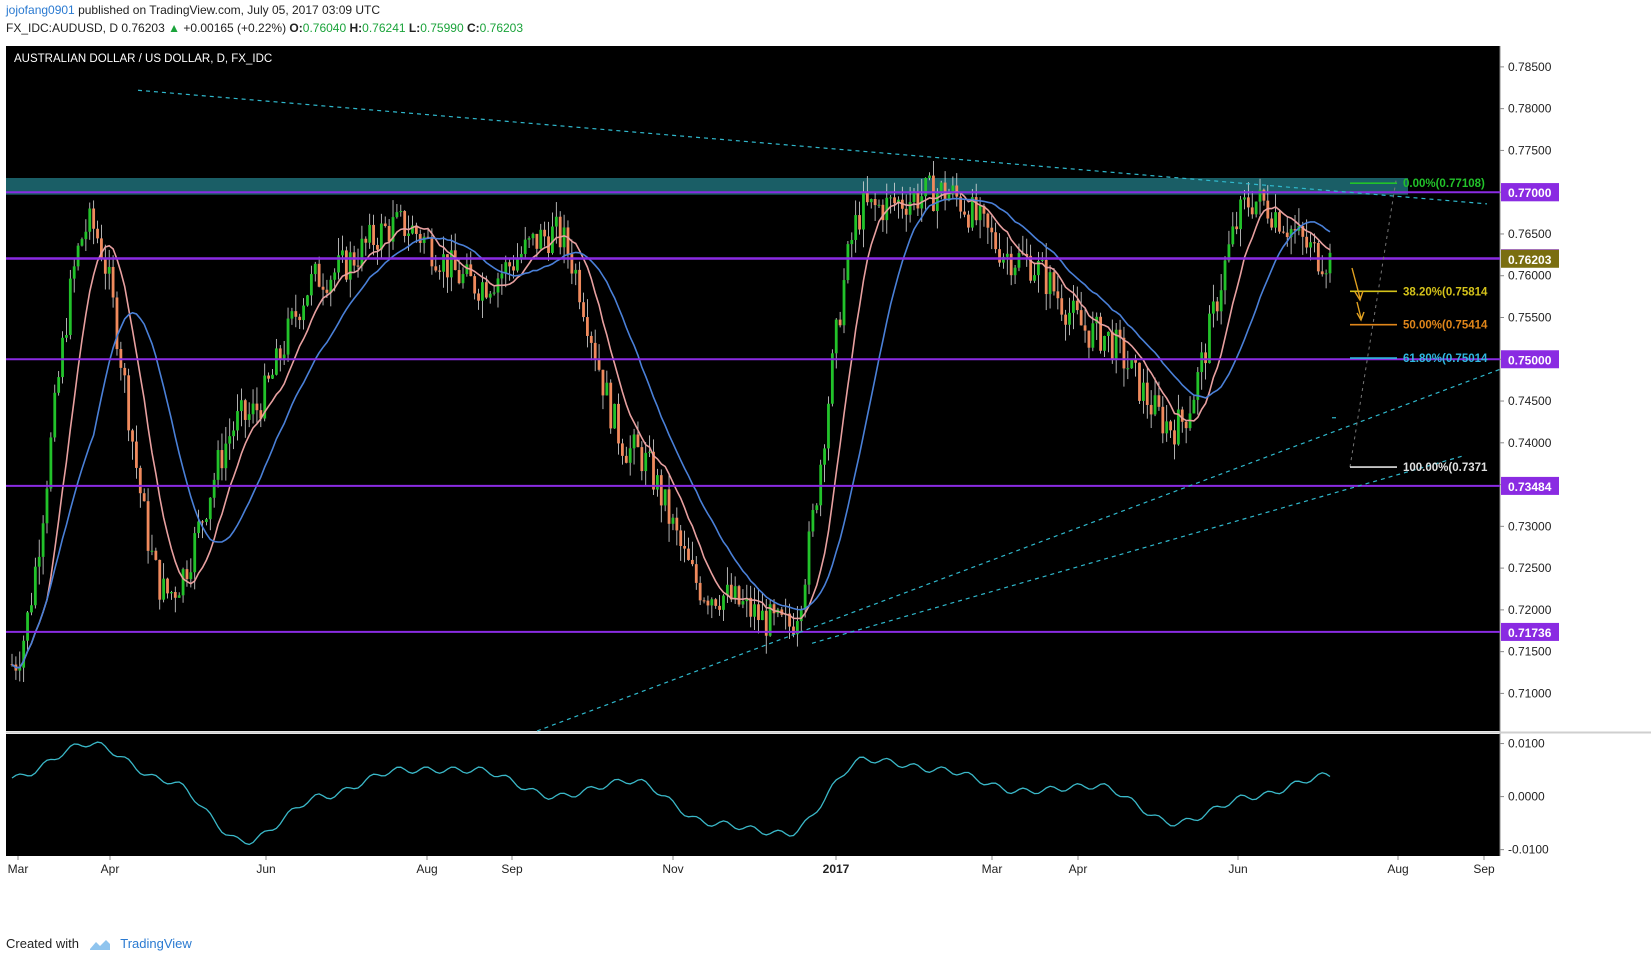 The width and height of the screenshot is (1651, 962). What do you see at coordinates (473, 28) in the screenshot?
I see `close-label: C:` at bounding box center [473, 28].